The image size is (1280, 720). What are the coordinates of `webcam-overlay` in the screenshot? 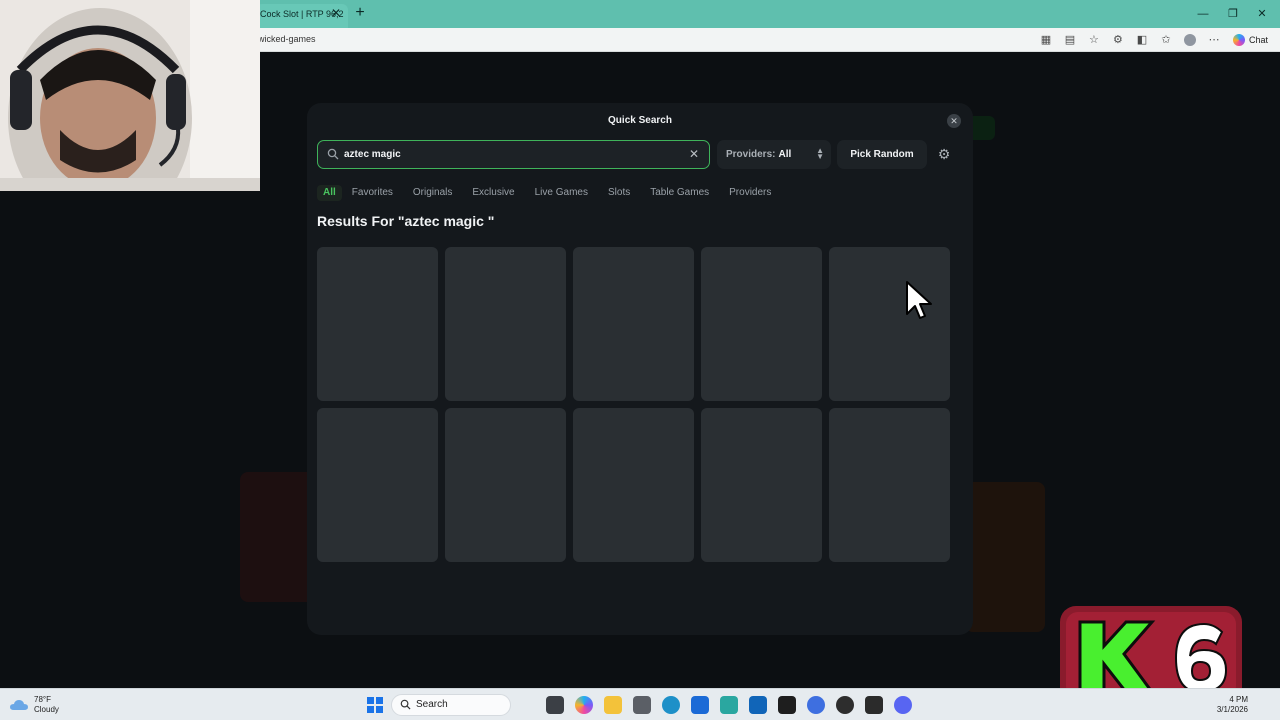 It's located at (130, 95).